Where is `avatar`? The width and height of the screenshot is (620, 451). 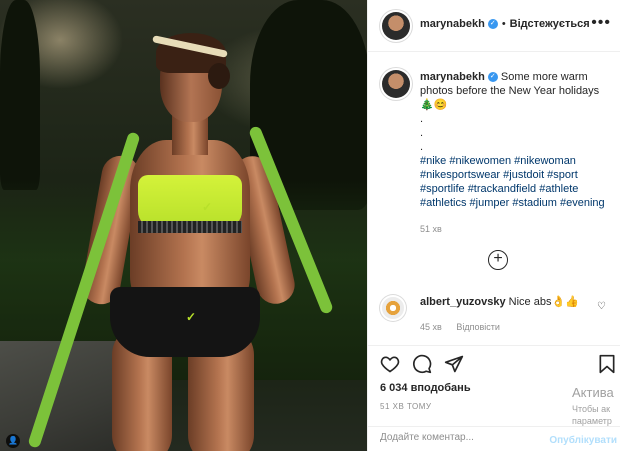 avatar is located at coordinates (396, 26).